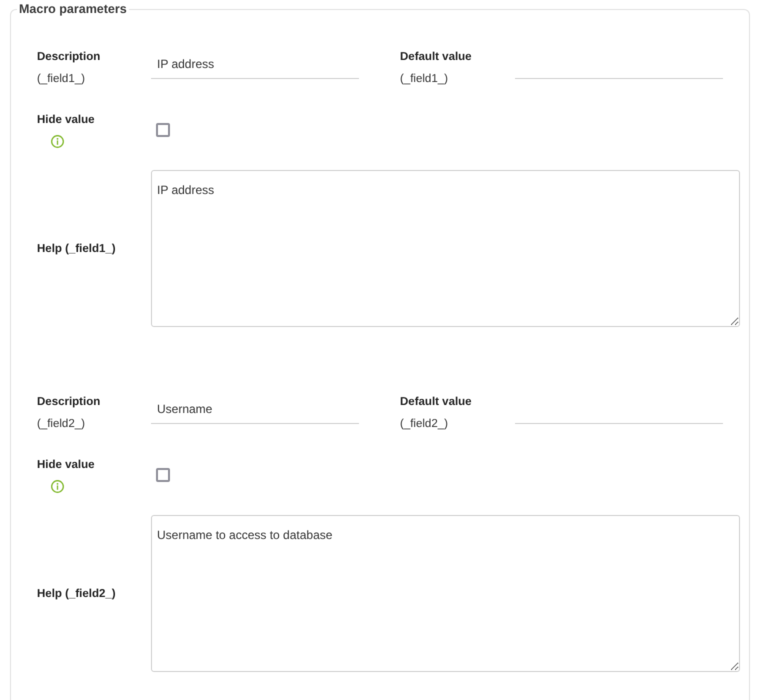  Describe the element at coordinates (77, 594) in the screenshot. I see `field-label: Help (_field2_)` at that location.